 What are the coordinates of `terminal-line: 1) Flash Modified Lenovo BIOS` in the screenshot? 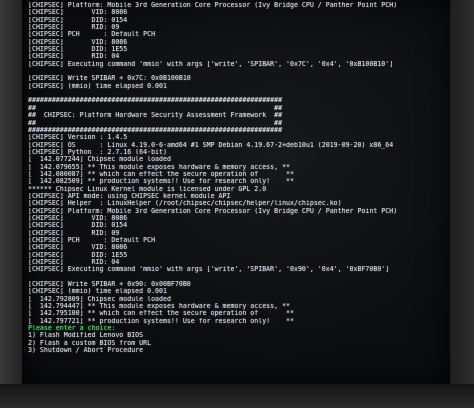 It's located at (86, 336).